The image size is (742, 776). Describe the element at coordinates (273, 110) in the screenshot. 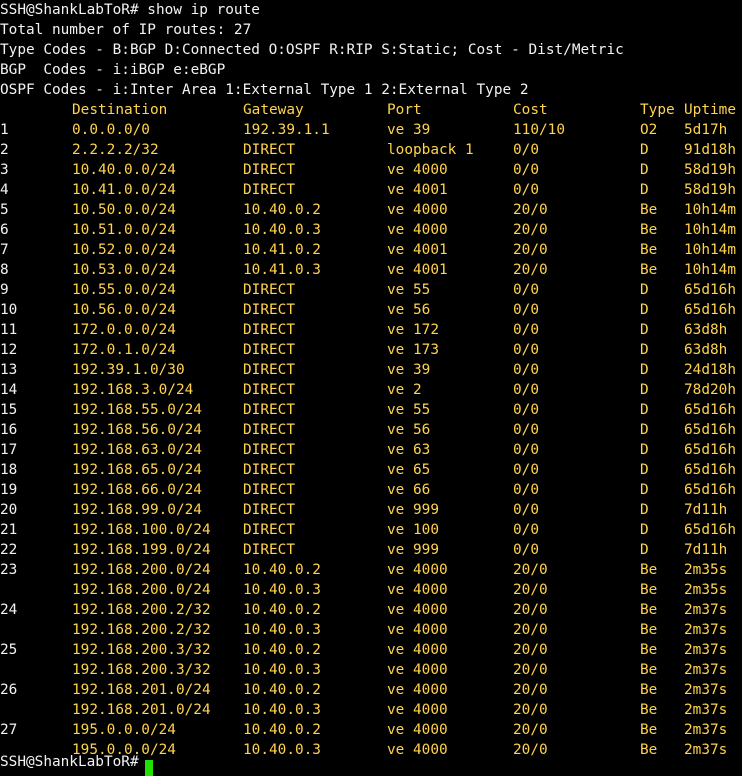

I see `header-gateway: Gateway` at that location.